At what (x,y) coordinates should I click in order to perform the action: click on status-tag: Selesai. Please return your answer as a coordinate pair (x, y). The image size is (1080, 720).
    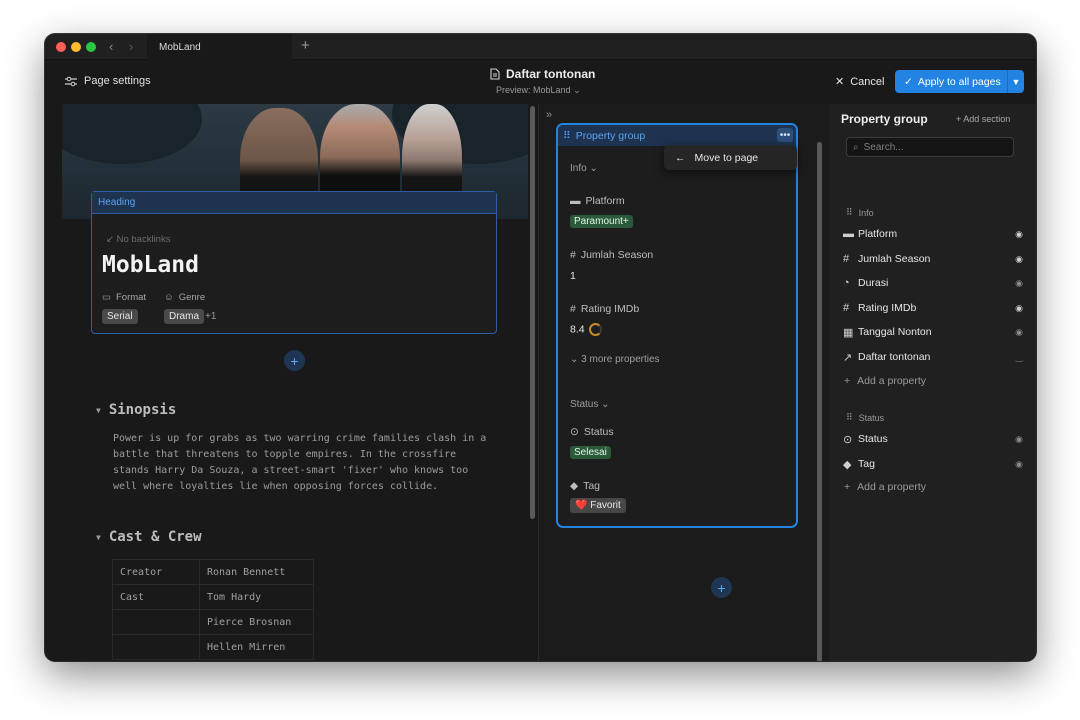
    Looking at the image, I should click on (590, 452).